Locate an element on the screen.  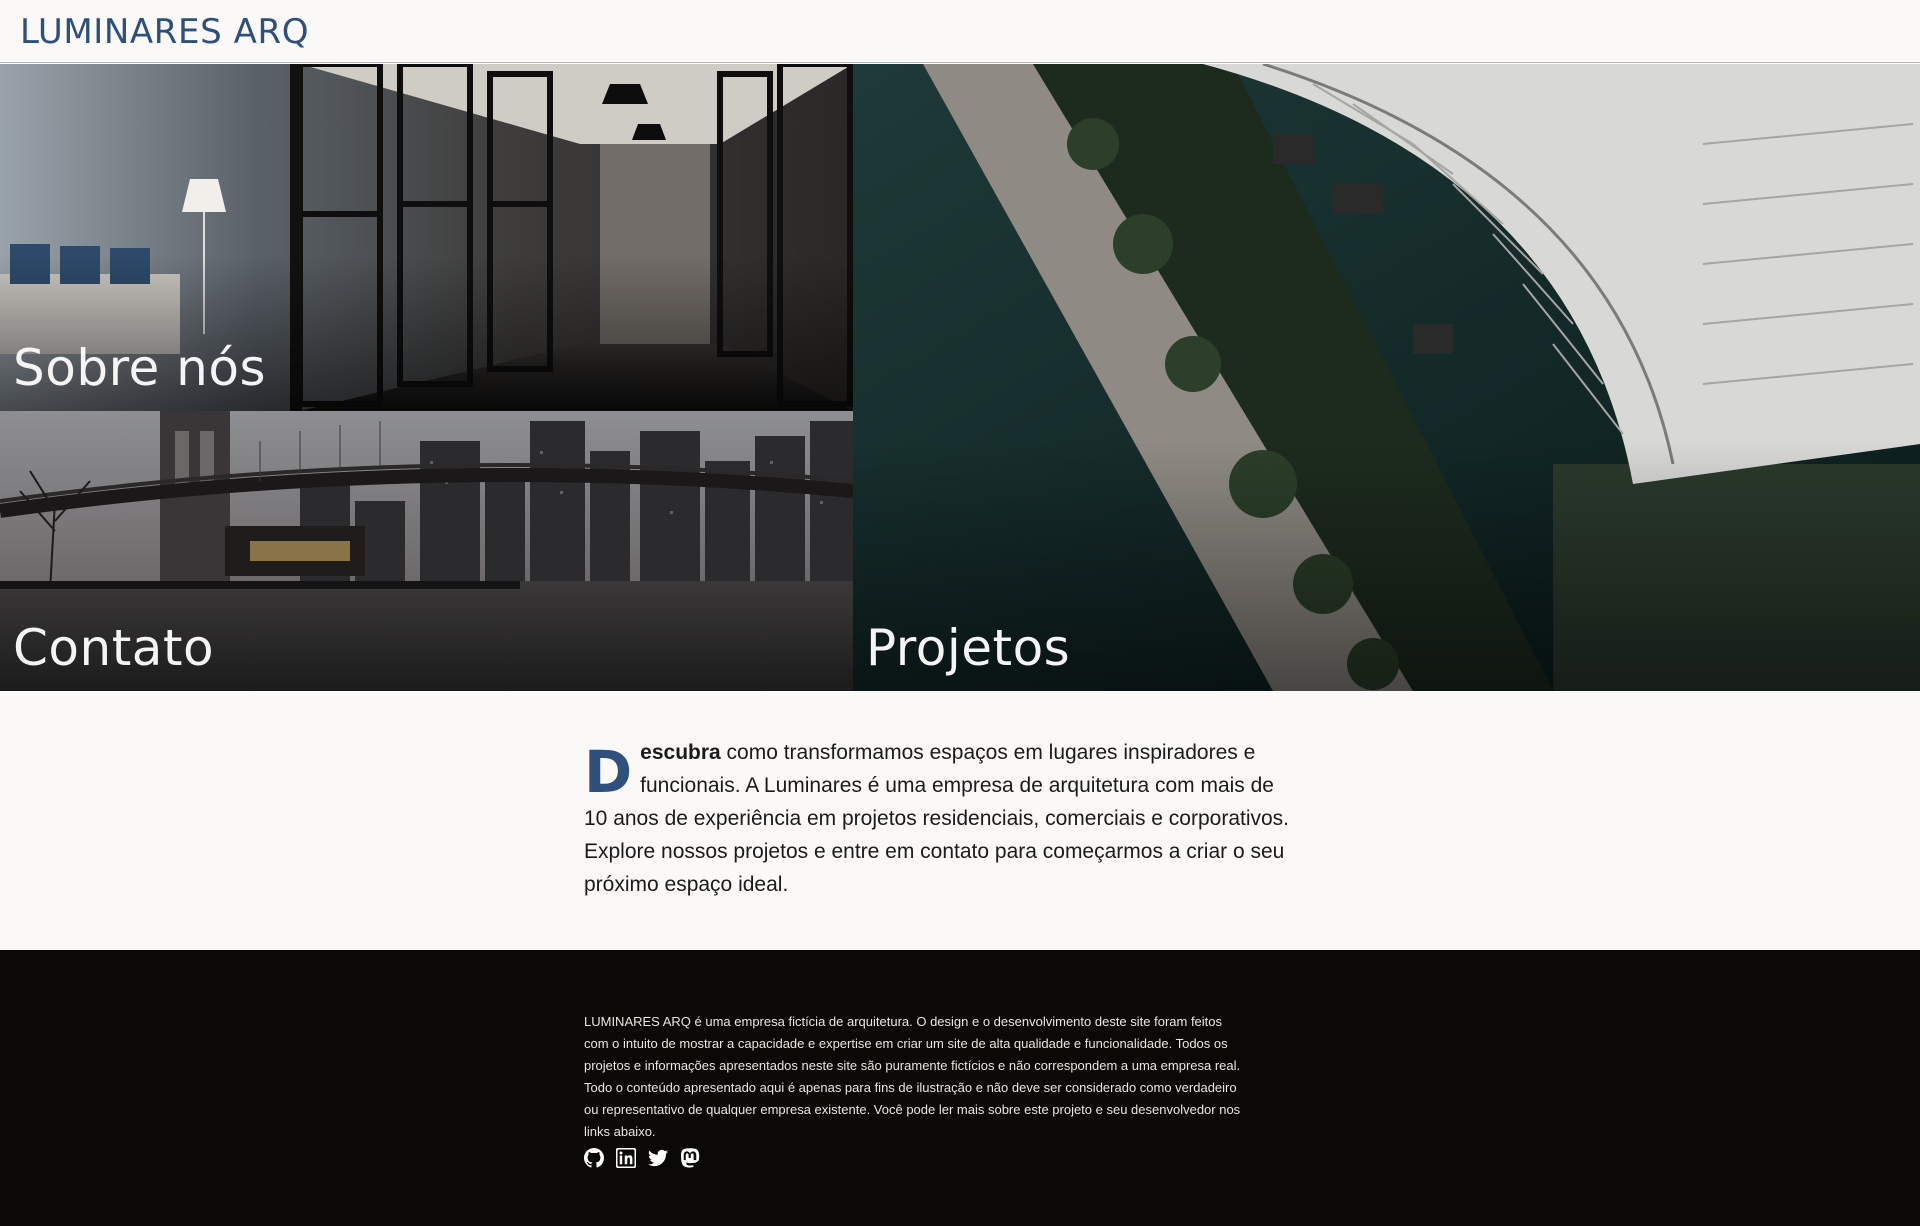
social-links is located at coordinates (642, 1158).